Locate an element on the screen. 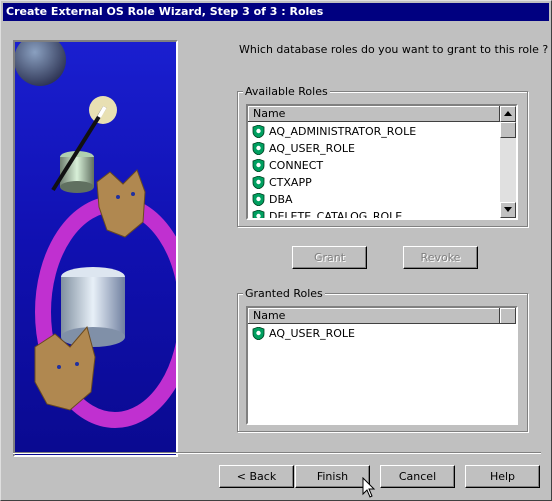 The image size is (552, 501). finish-button-label: Finish is located at coordinates (332, 476).